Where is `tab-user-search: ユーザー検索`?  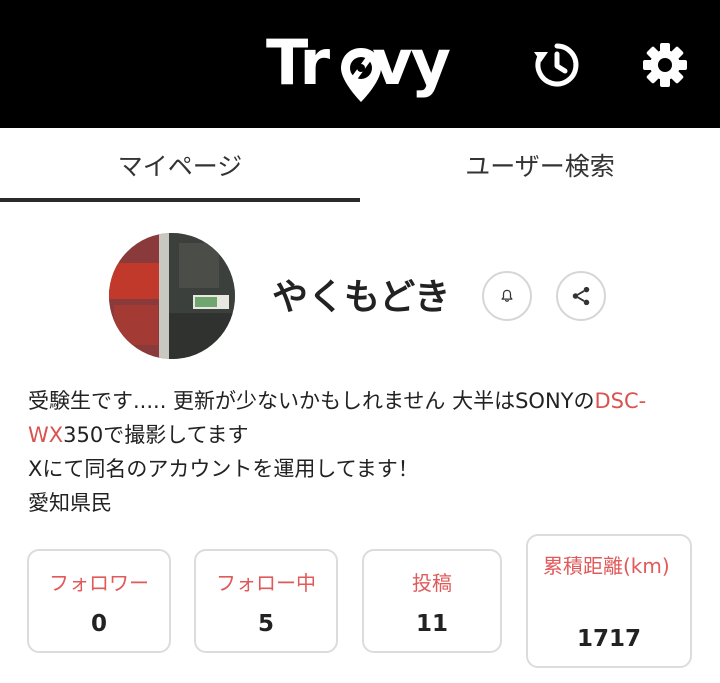 tab-user-search: ユーザー検索 is located at coordinates (540, 165).